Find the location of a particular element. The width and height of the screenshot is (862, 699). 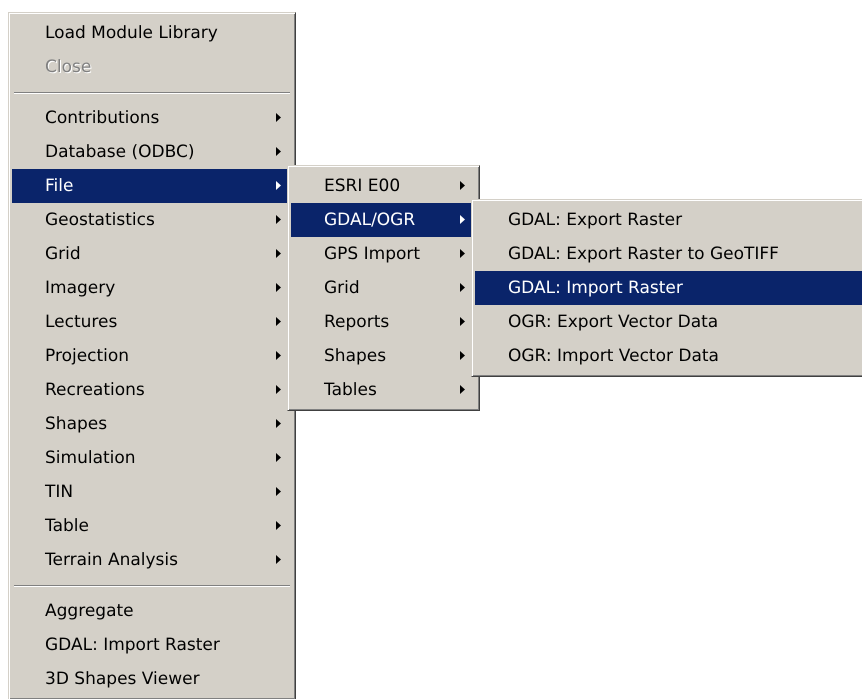

menu-item: Aggregate is located at coordinates (152, 611).